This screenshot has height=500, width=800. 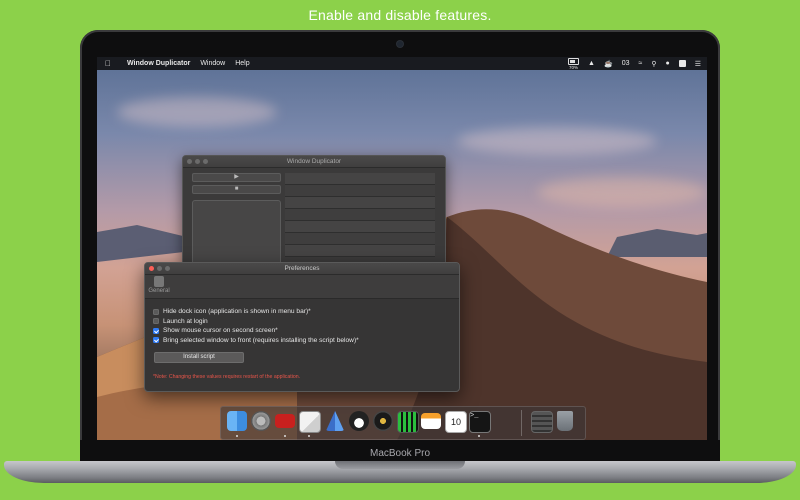 I want to click on stop-button: ■, so click(x=236, y=189).